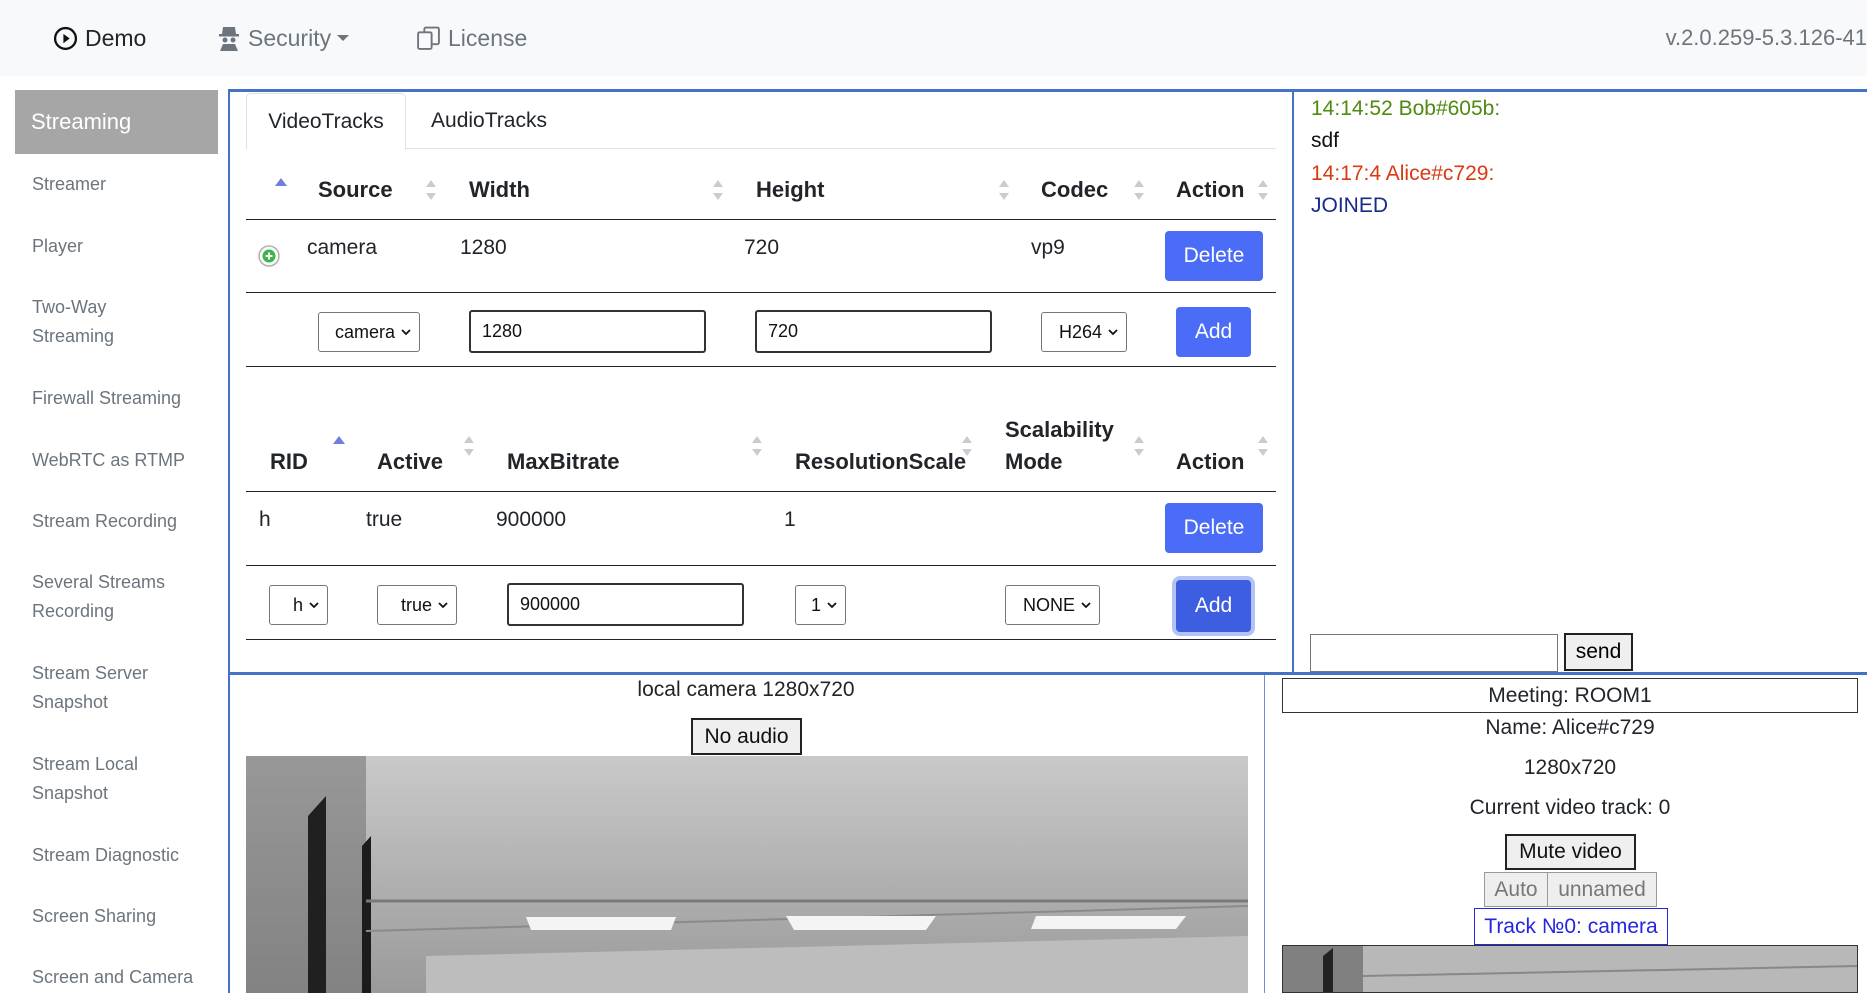 Image resolution: width=1867 pixels, height=993 pixels. What do you see at coordinates (1571, 926) in the screenshot?
I see `track-select-button: Track №0: camera` at bounding box center [1571, 926].